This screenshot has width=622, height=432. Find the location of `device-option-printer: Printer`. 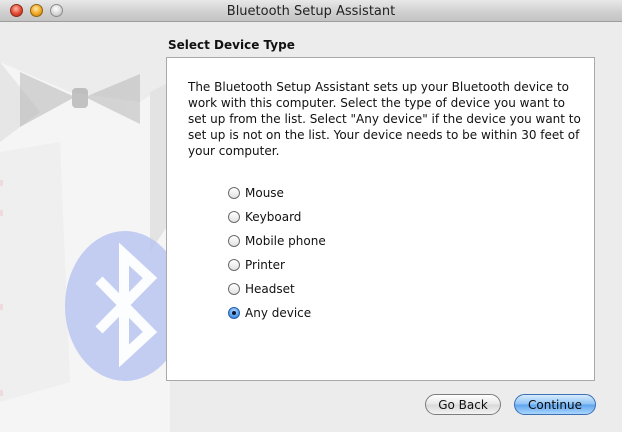

device-option-printer: Printer is located at coordinates (277, 265).